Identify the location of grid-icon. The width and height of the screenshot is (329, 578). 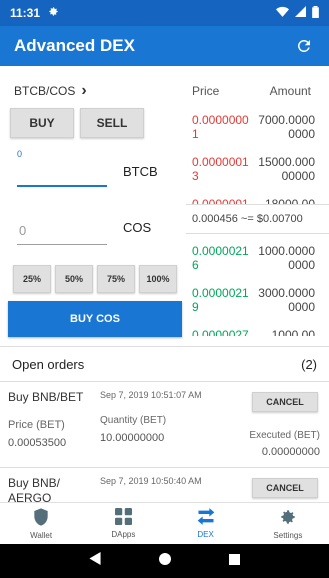
(123, 517).